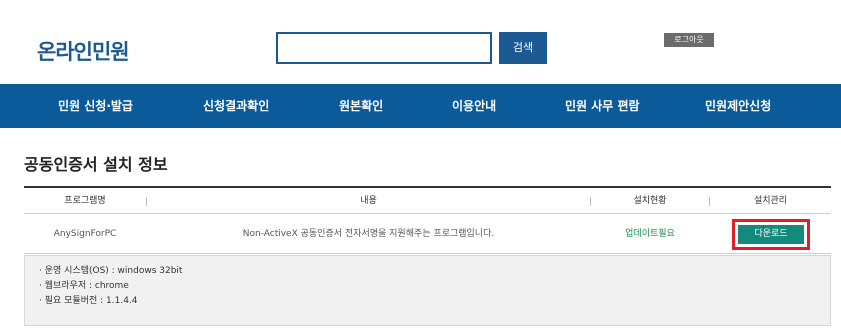 The image size is (841, 333). Describe the element at coordinates (650, 201) in the screenshot. I see `column-header-status: 설치현황` at that location.